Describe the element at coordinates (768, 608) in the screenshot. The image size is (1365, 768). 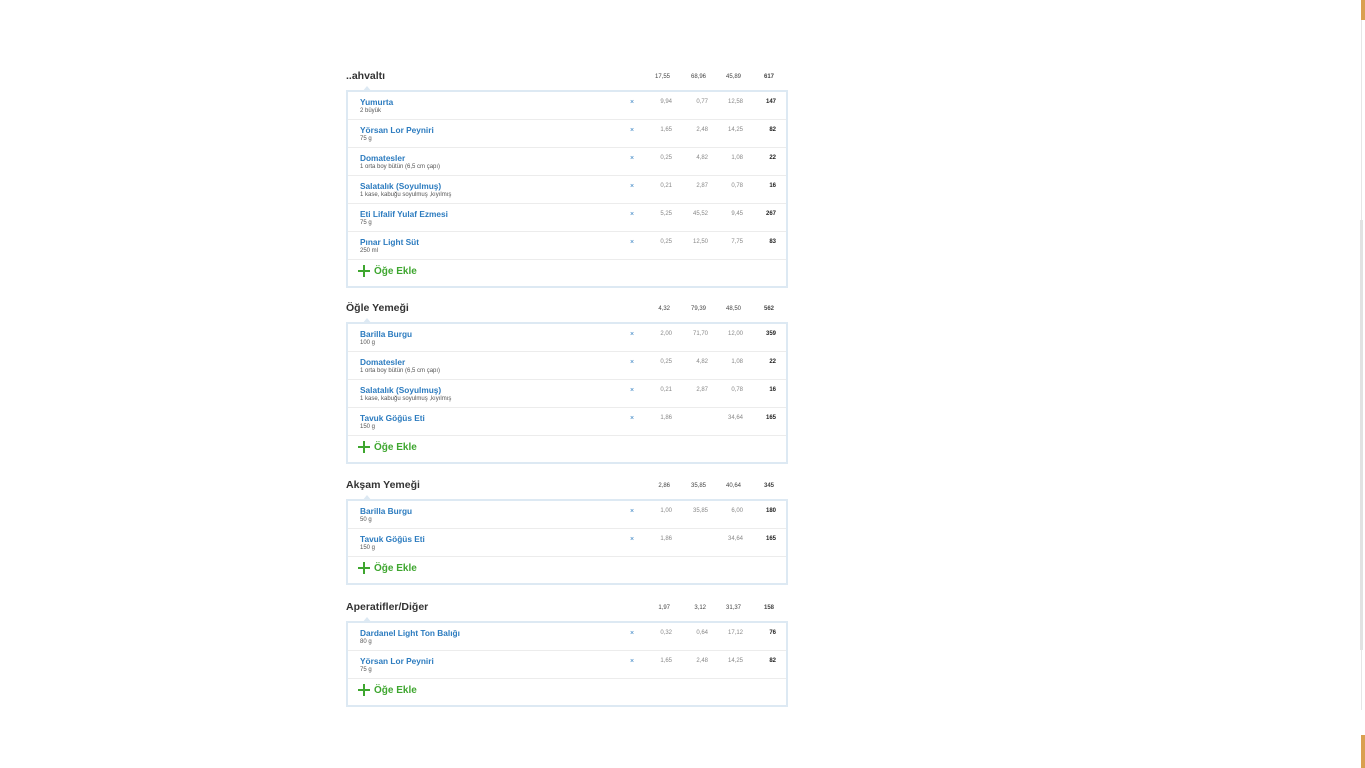
I see `meal-total-calories: 158` at that location.